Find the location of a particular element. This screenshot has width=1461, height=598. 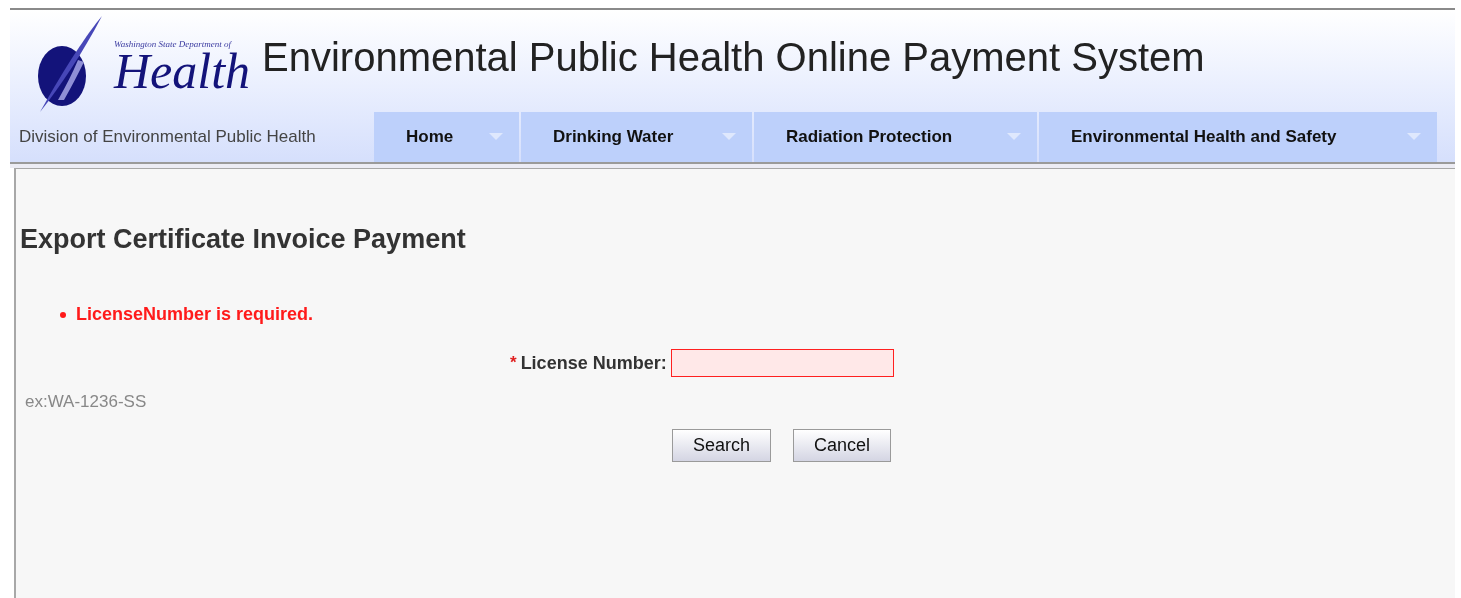

nav-menu-item: Home is located at coordinates (446, 137).